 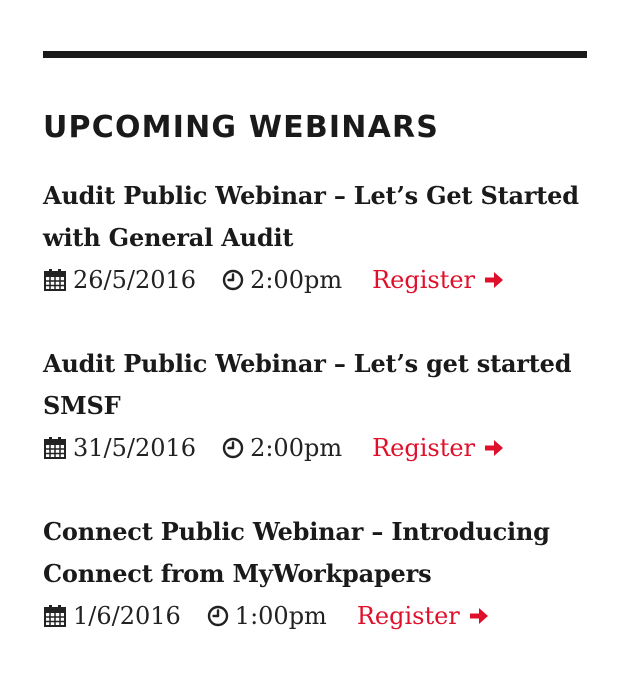 I want to click on top-divider, so click(x=315, y=54).